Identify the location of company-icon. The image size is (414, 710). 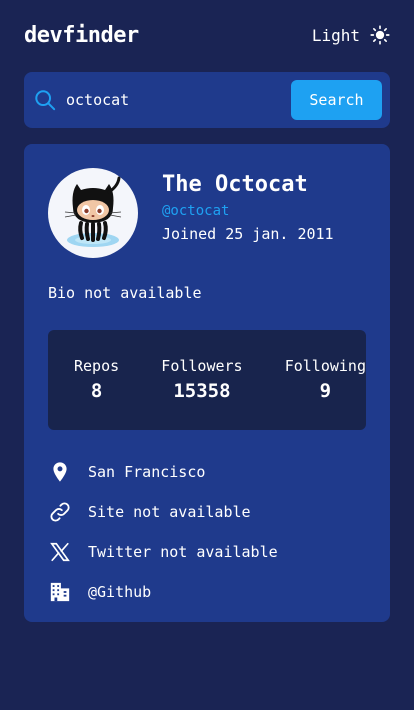
(60, 592).